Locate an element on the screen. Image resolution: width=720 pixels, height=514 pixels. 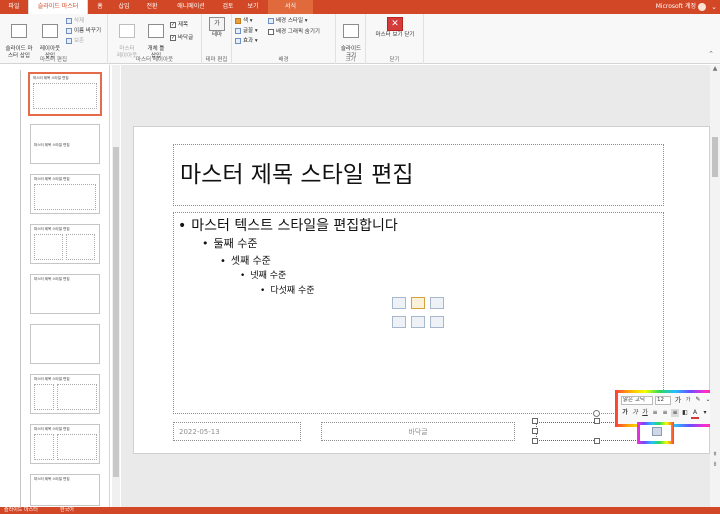
preserve-label: 보존 is located at coordinates (79, 41).